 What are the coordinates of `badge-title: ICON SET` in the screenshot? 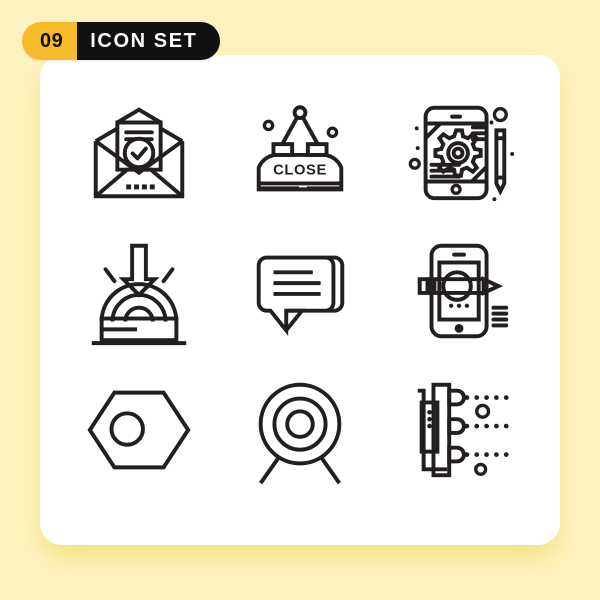 It's located at (148, 41).